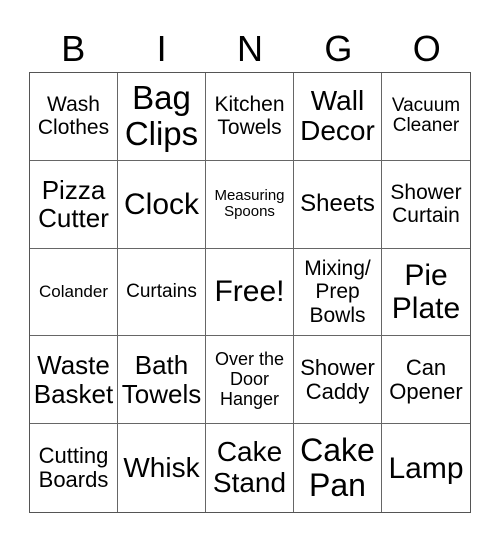 This screenshot has height=544, width=500. I want to click on bingo-cell: Colander, so click(74, 292).